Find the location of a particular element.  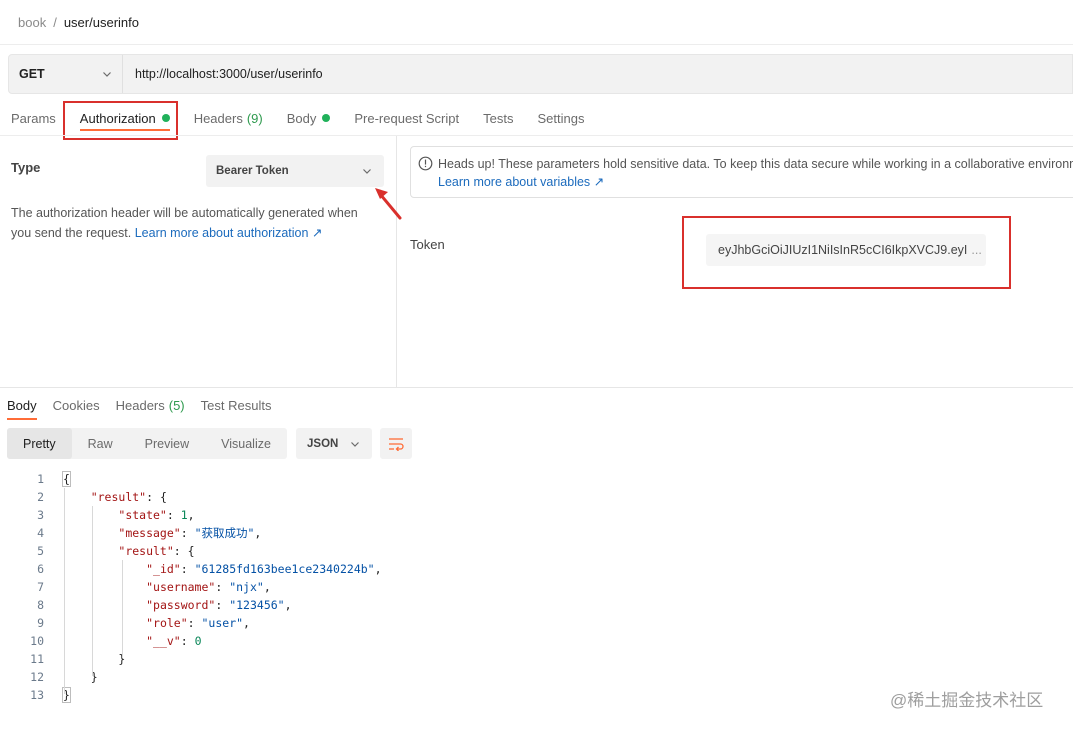

tab-params: Params is located at coordinates (33, 118).